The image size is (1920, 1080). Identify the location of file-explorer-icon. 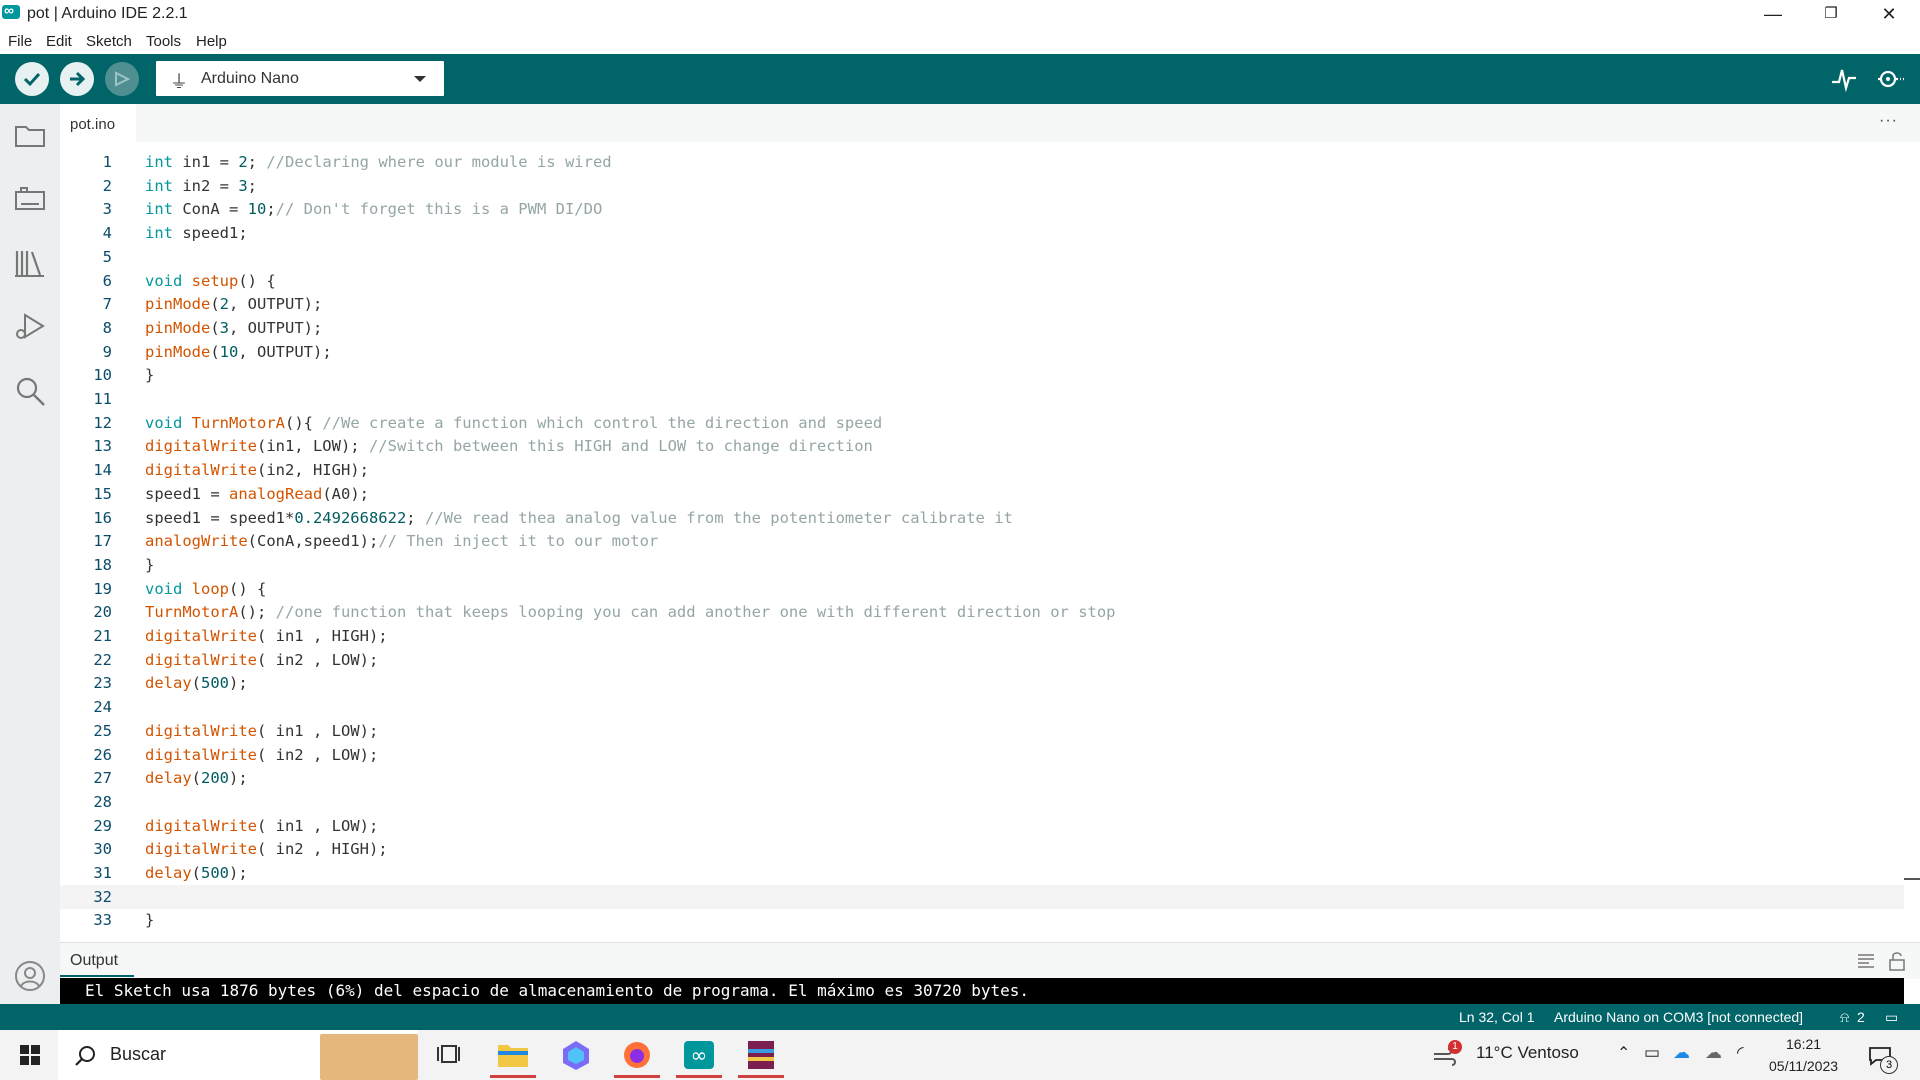
(513, 1057).